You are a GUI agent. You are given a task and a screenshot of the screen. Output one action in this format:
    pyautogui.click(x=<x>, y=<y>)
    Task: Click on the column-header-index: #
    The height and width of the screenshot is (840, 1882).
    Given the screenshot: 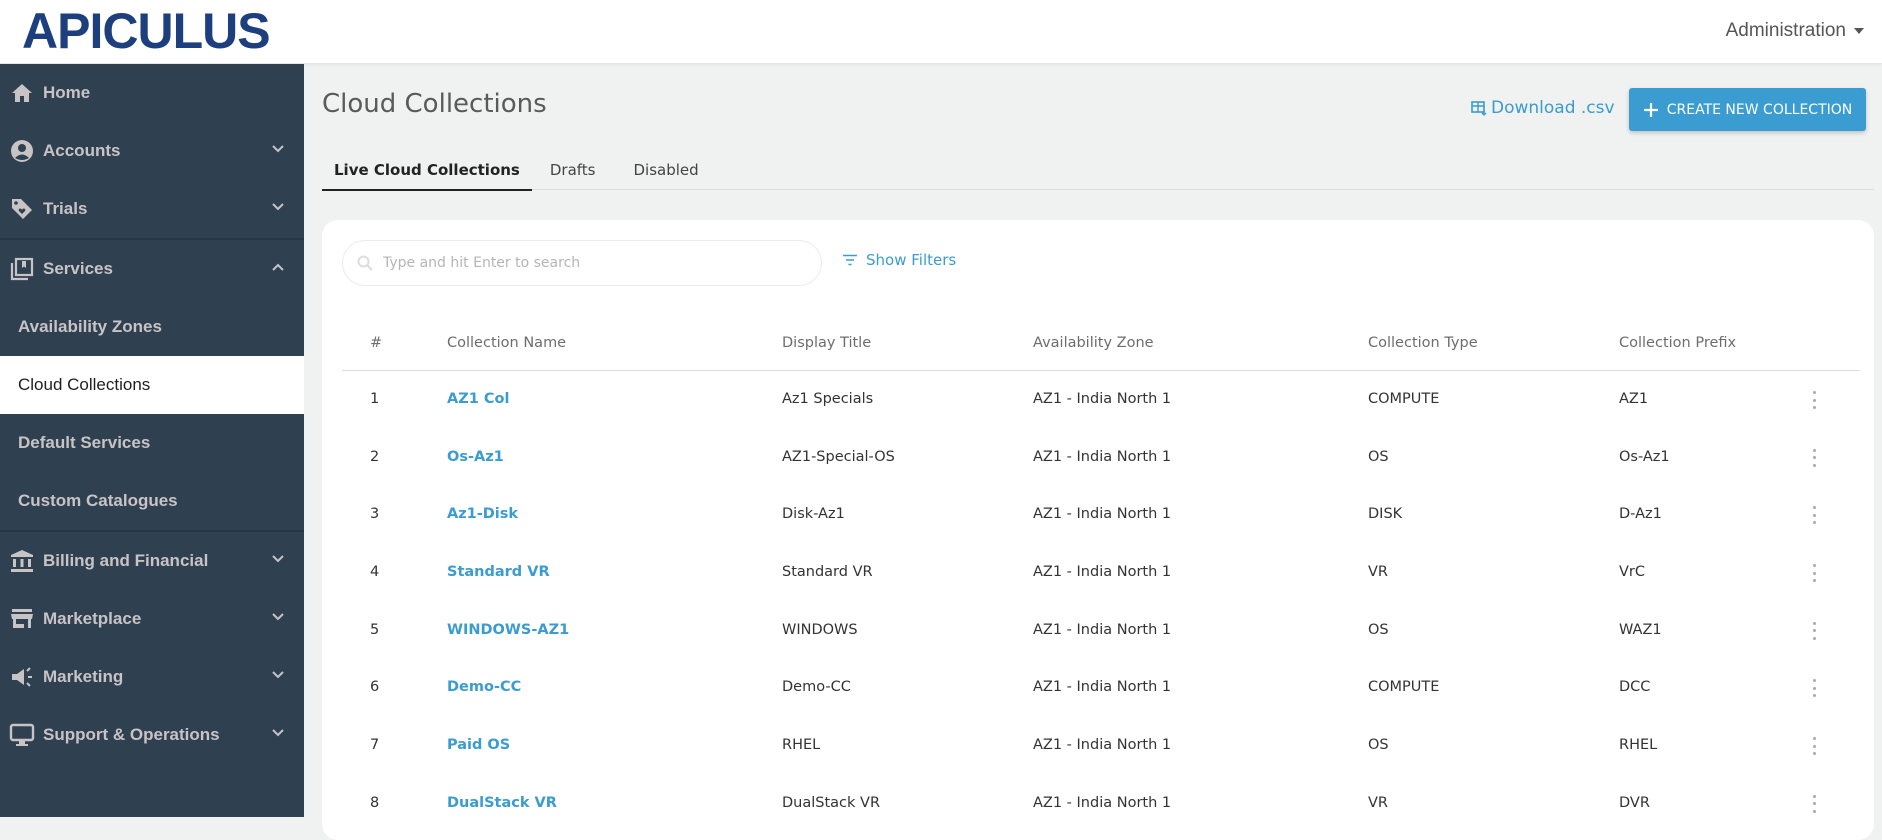 What is the action you would take?
    pyautogui.click(x=376, y=343)
    